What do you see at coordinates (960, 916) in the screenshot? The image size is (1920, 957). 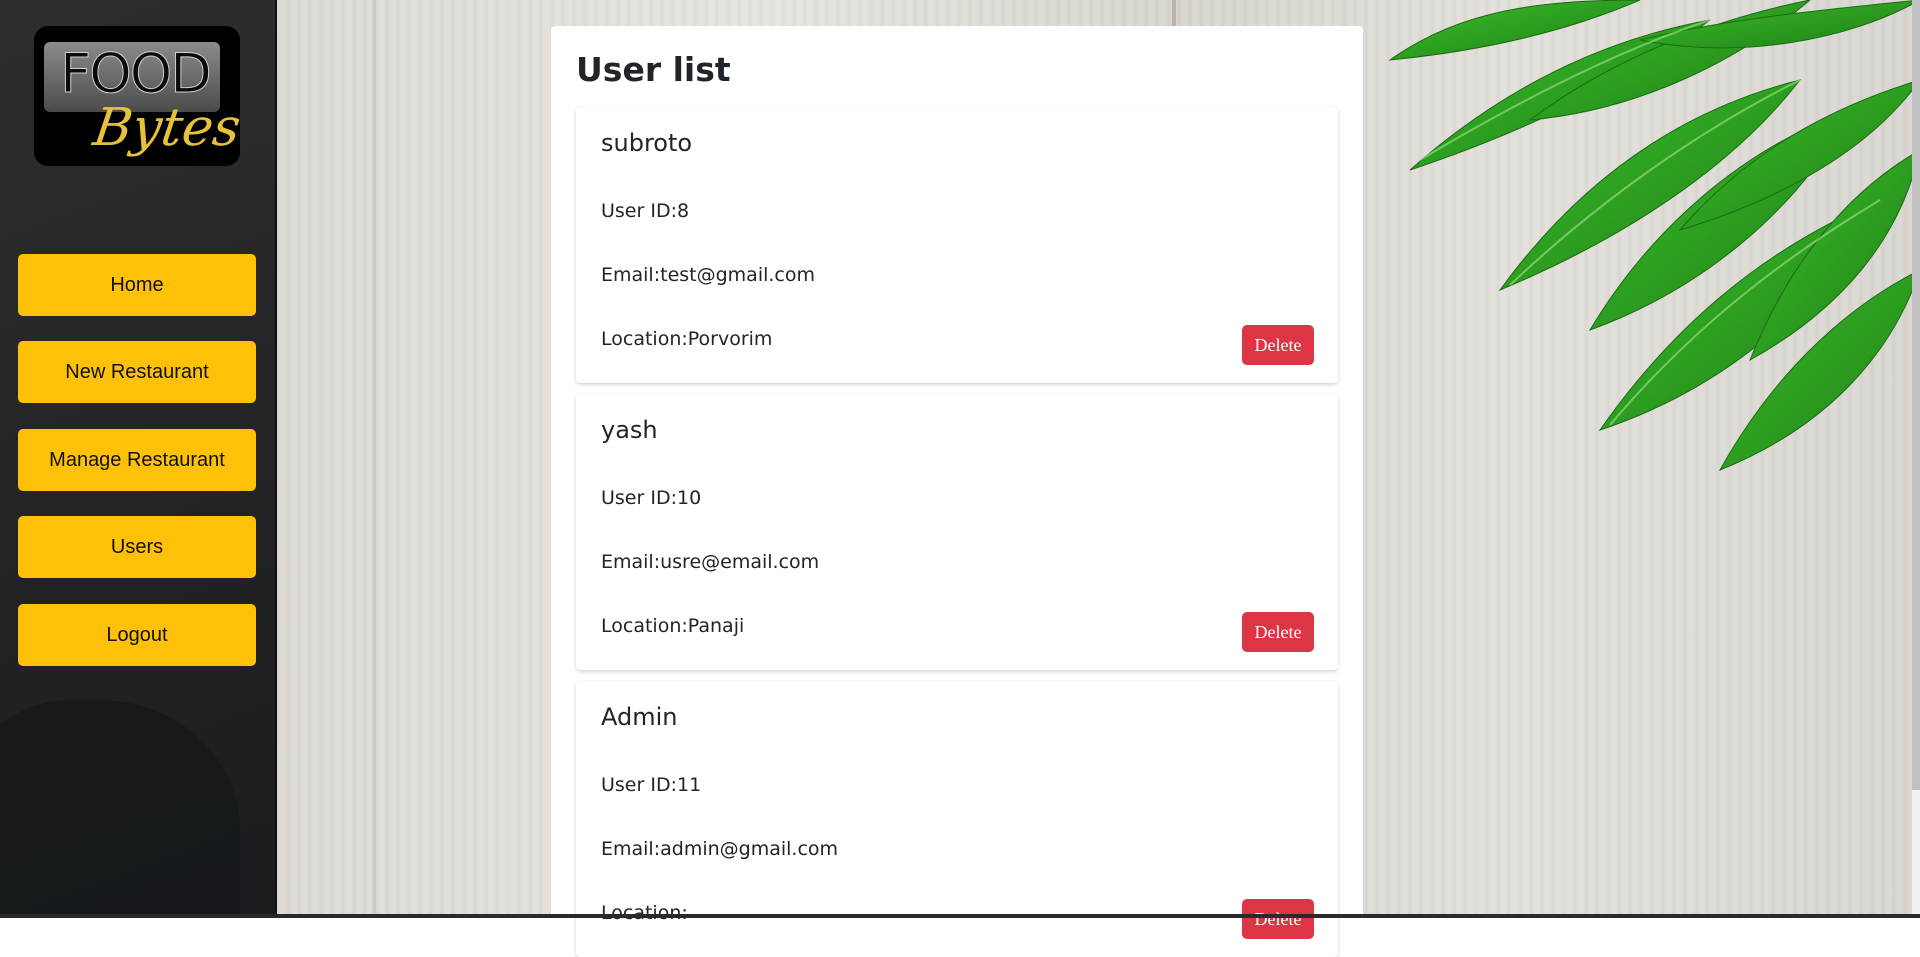 I see `window-bottom-edge` at bounding box center [960, 916].